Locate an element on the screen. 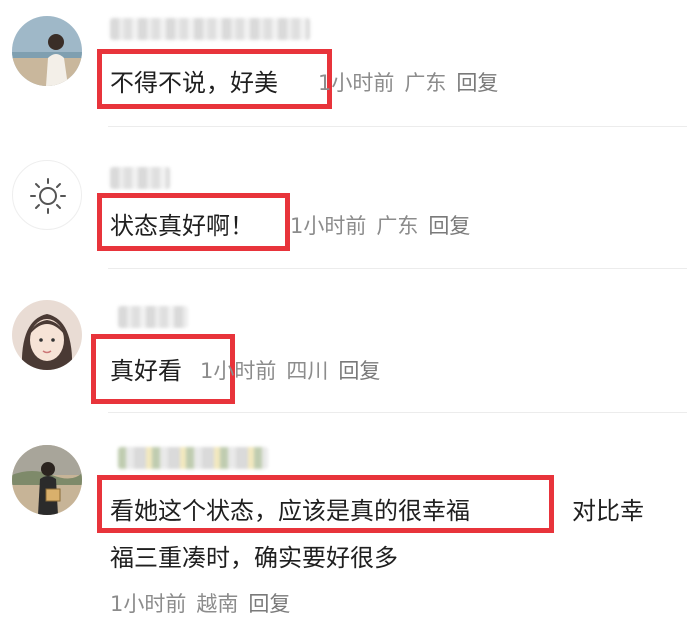 The height and width of the screenshot is (621, 687). comment-text: 状态真好啊！ is located at coordinates (182, 226).